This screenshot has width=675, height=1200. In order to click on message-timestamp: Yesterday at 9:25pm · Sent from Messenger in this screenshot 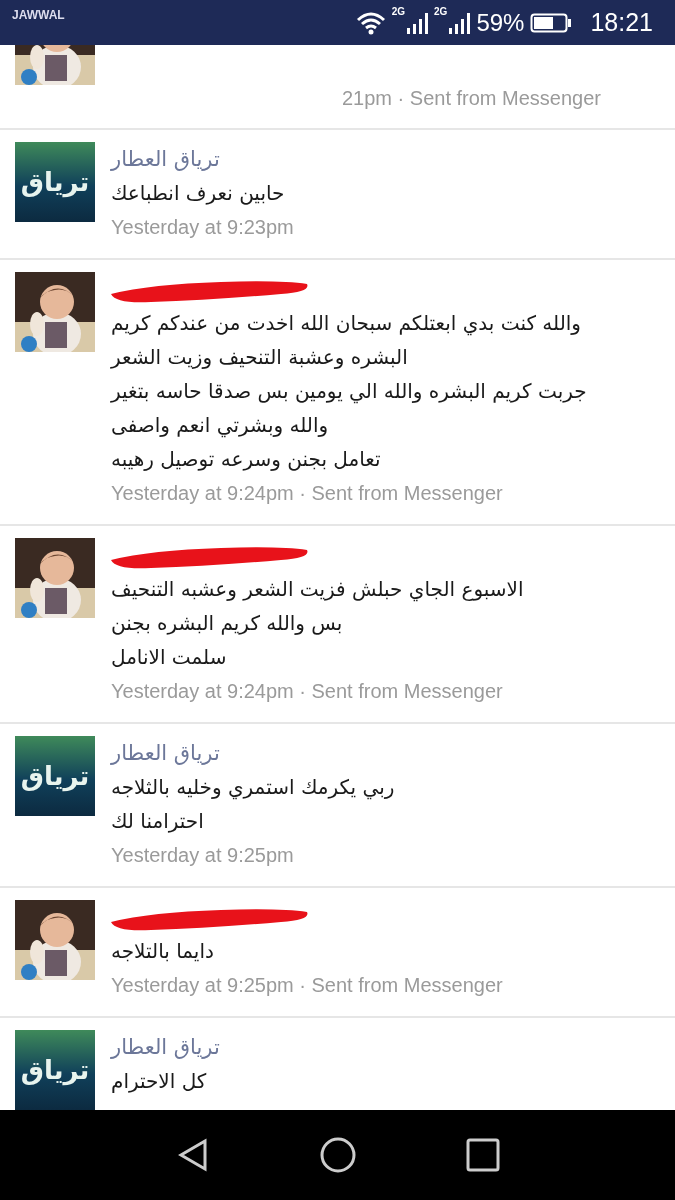, I will do `click(307, 985)`.